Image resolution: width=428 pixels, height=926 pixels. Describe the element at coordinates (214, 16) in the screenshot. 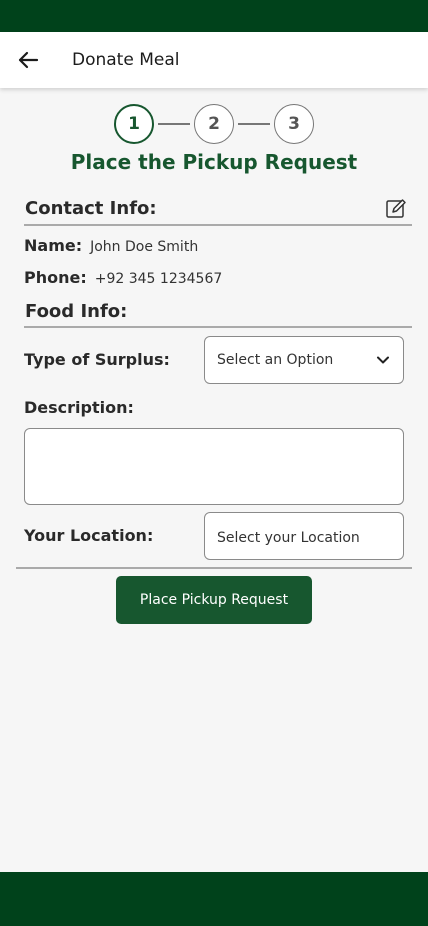

I see `status-bar` at that location.